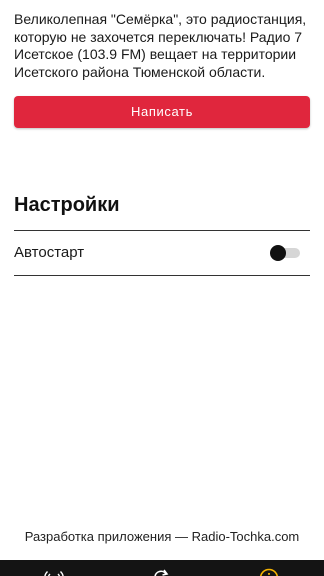 This screenshot has height=576, width=324. What do you see at coordinates (162, 275) in the screenshot?
I see `divider` at bounding box center [162, 275].